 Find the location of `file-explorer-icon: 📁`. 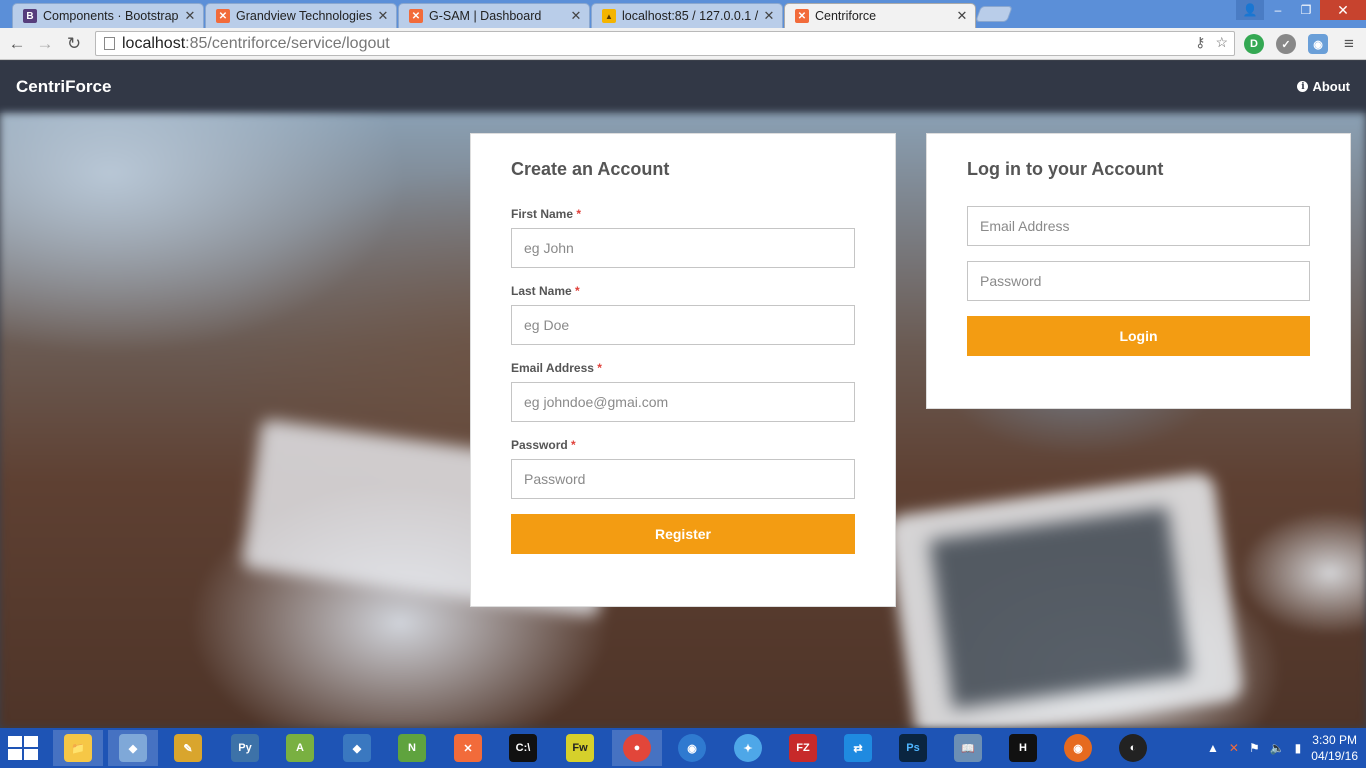

file-explorer-icon: 📁 is located at coordinates (78, 748).